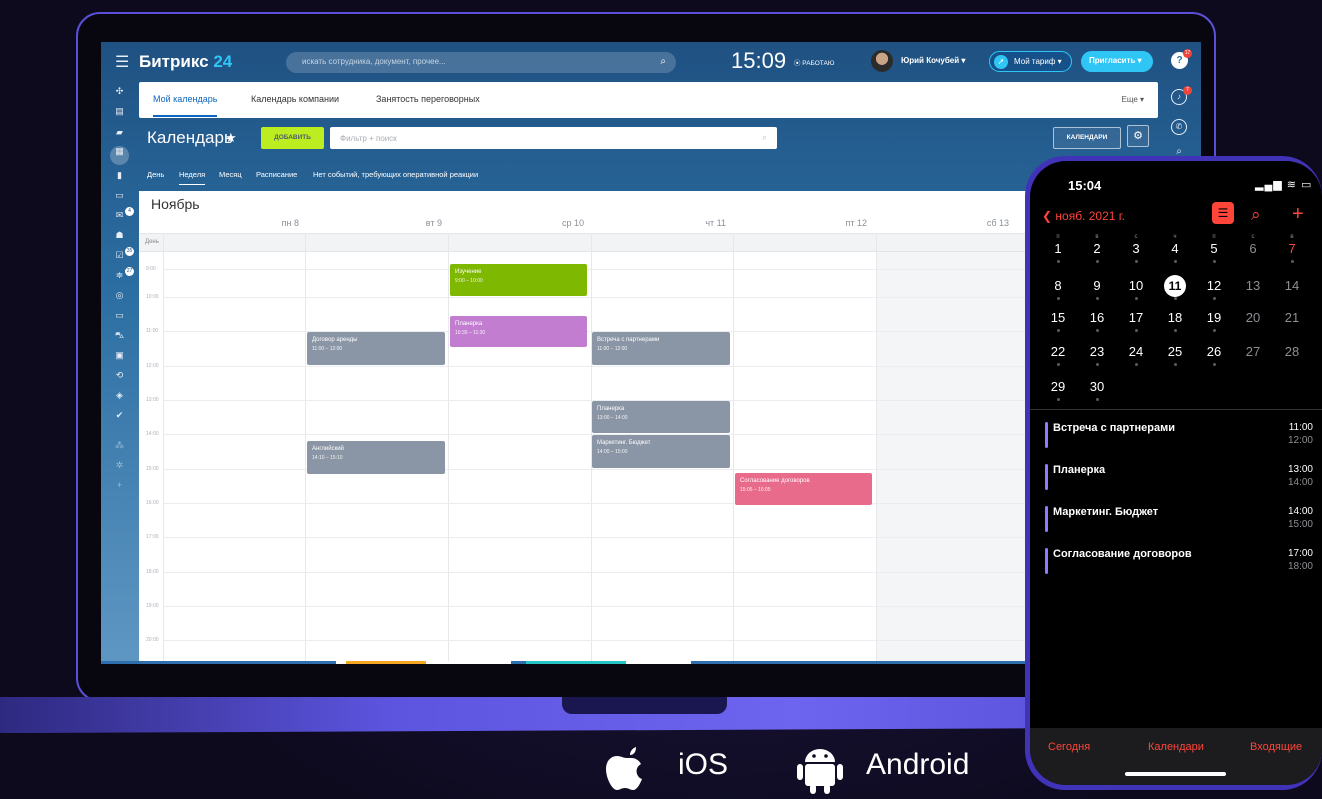 The height and width of the screenshot is (799, 1322). Describe the element at coordinates (1179, 523) in the screenshot. I see `phone-event: Маркетинг. Бюджет 14:00 15:00` at that location.